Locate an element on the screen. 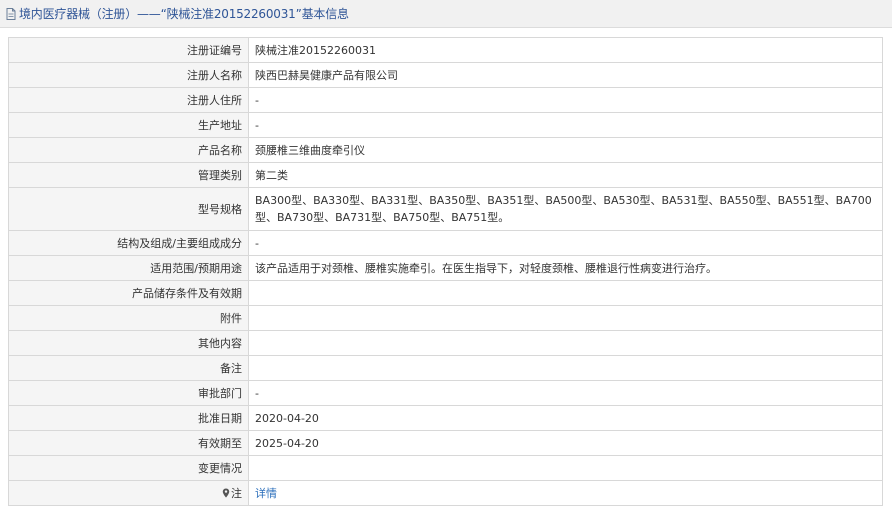 The image size is (892, 528). table-row: 变更情况 is located at coordinates (445, 468).